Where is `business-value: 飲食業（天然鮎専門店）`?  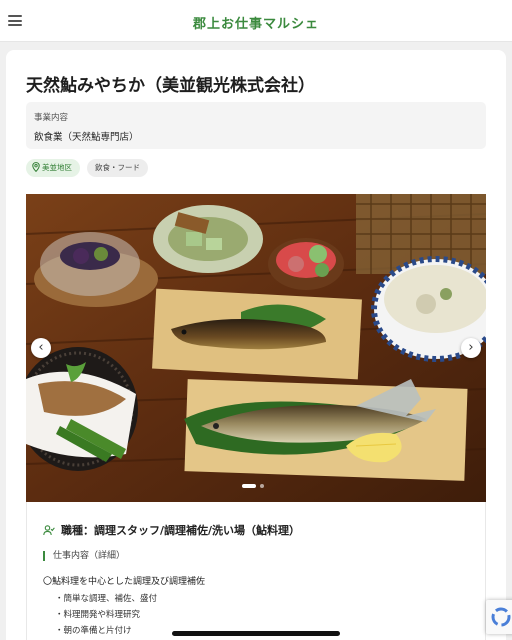
business-value: 飲食業（天然鮎専門店） is located at coordinates (86, 137).